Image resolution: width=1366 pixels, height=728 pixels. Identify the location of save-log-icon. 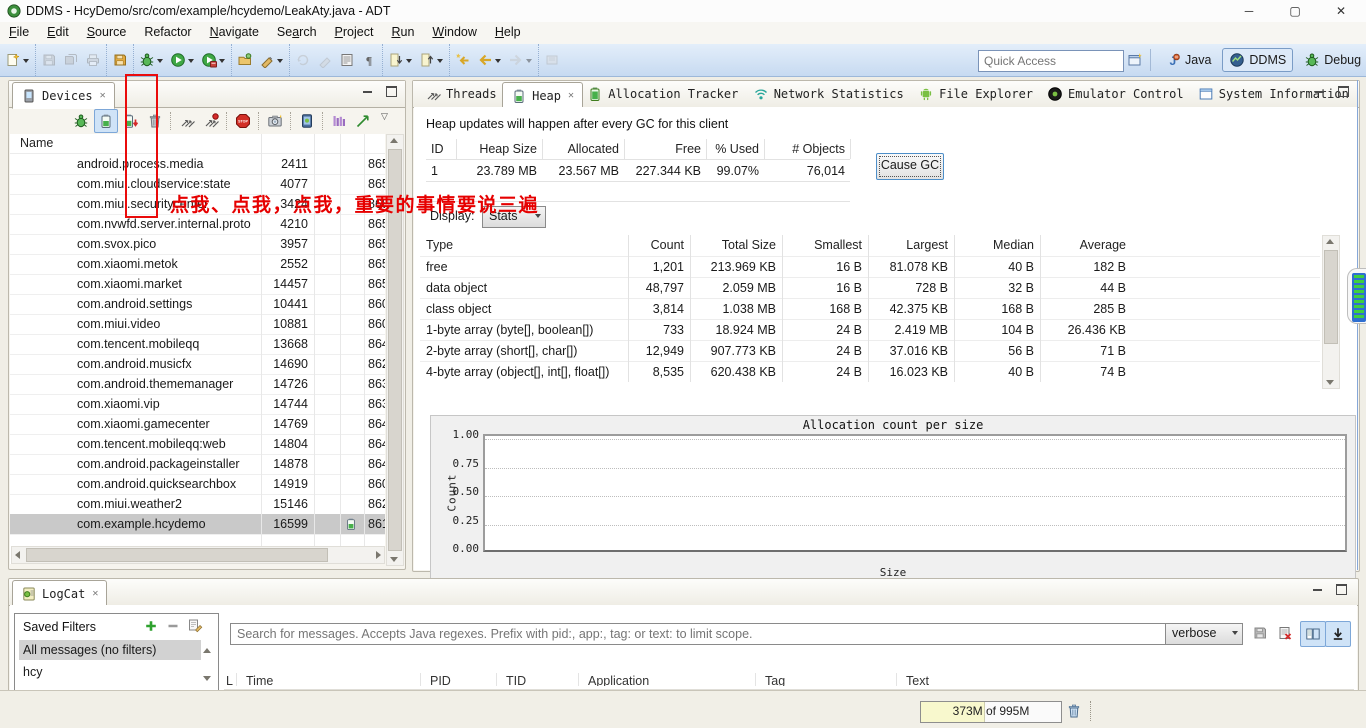
(1260, 633).